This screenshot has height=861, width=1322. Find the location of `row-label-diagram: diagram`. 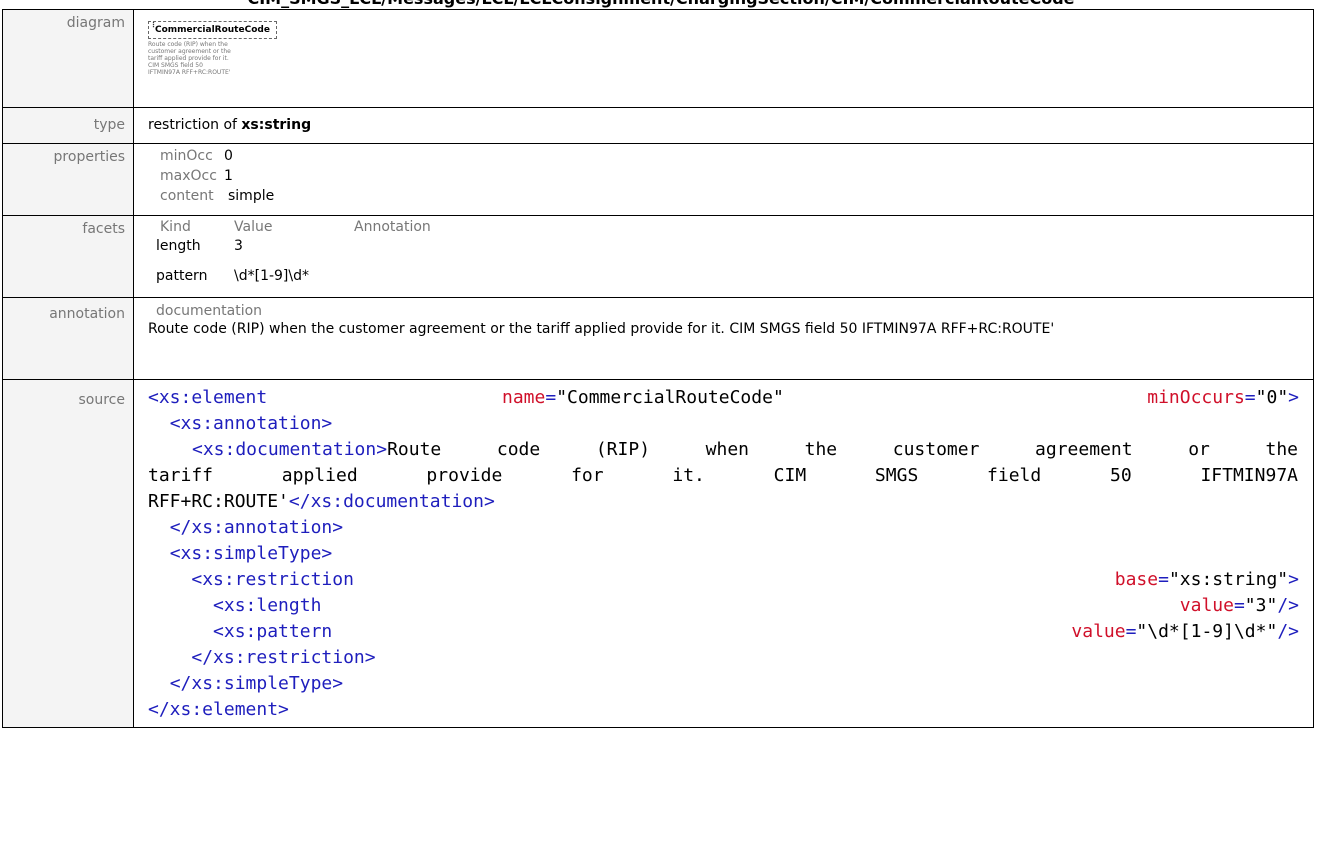

row-label-diagram: diagram is located at coordinates (68, 58).